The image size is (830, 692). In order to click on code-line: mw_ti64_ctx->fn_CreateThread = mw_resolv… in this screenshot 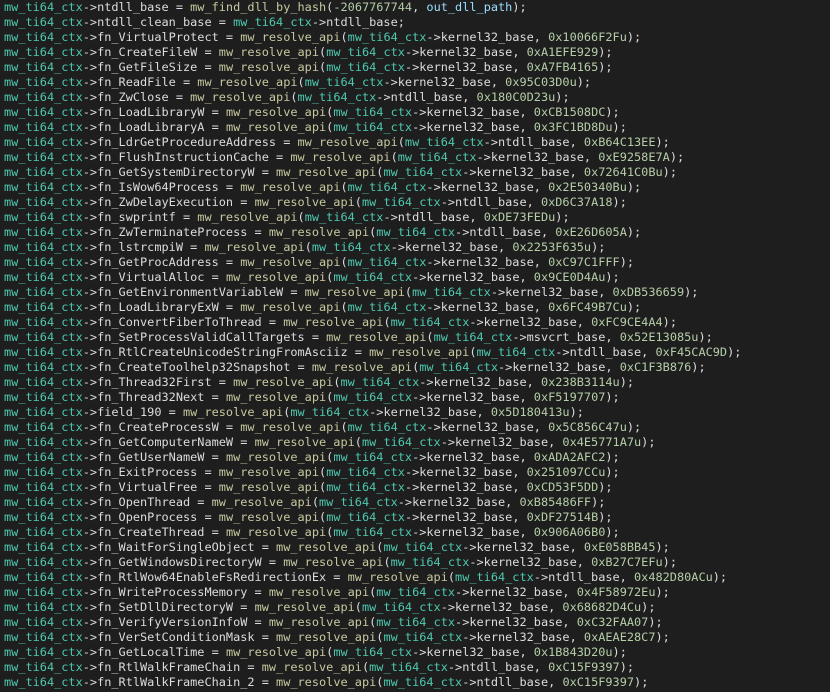, I will do `click(417, 532)`.